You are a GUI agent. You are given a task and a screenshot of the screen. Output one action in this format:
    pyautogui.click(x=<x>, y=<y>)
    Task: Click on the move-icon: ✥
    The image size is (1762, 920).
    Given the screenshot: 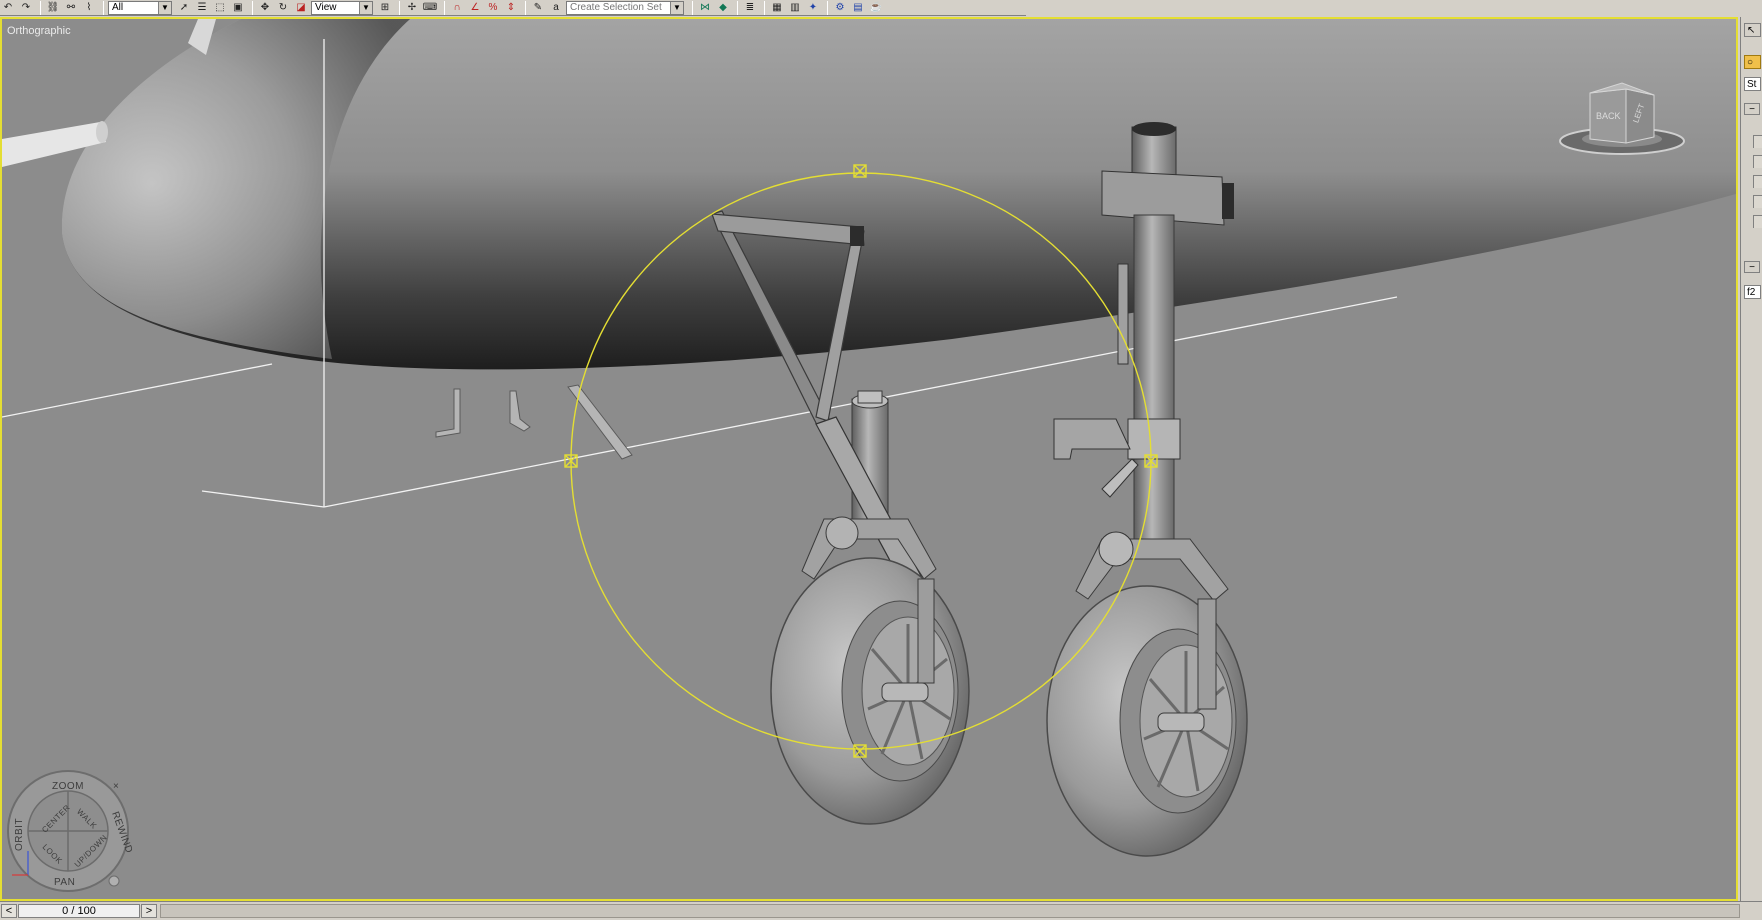 What is the action you would take?
    pyautogui.click(x=265, y=8)
    